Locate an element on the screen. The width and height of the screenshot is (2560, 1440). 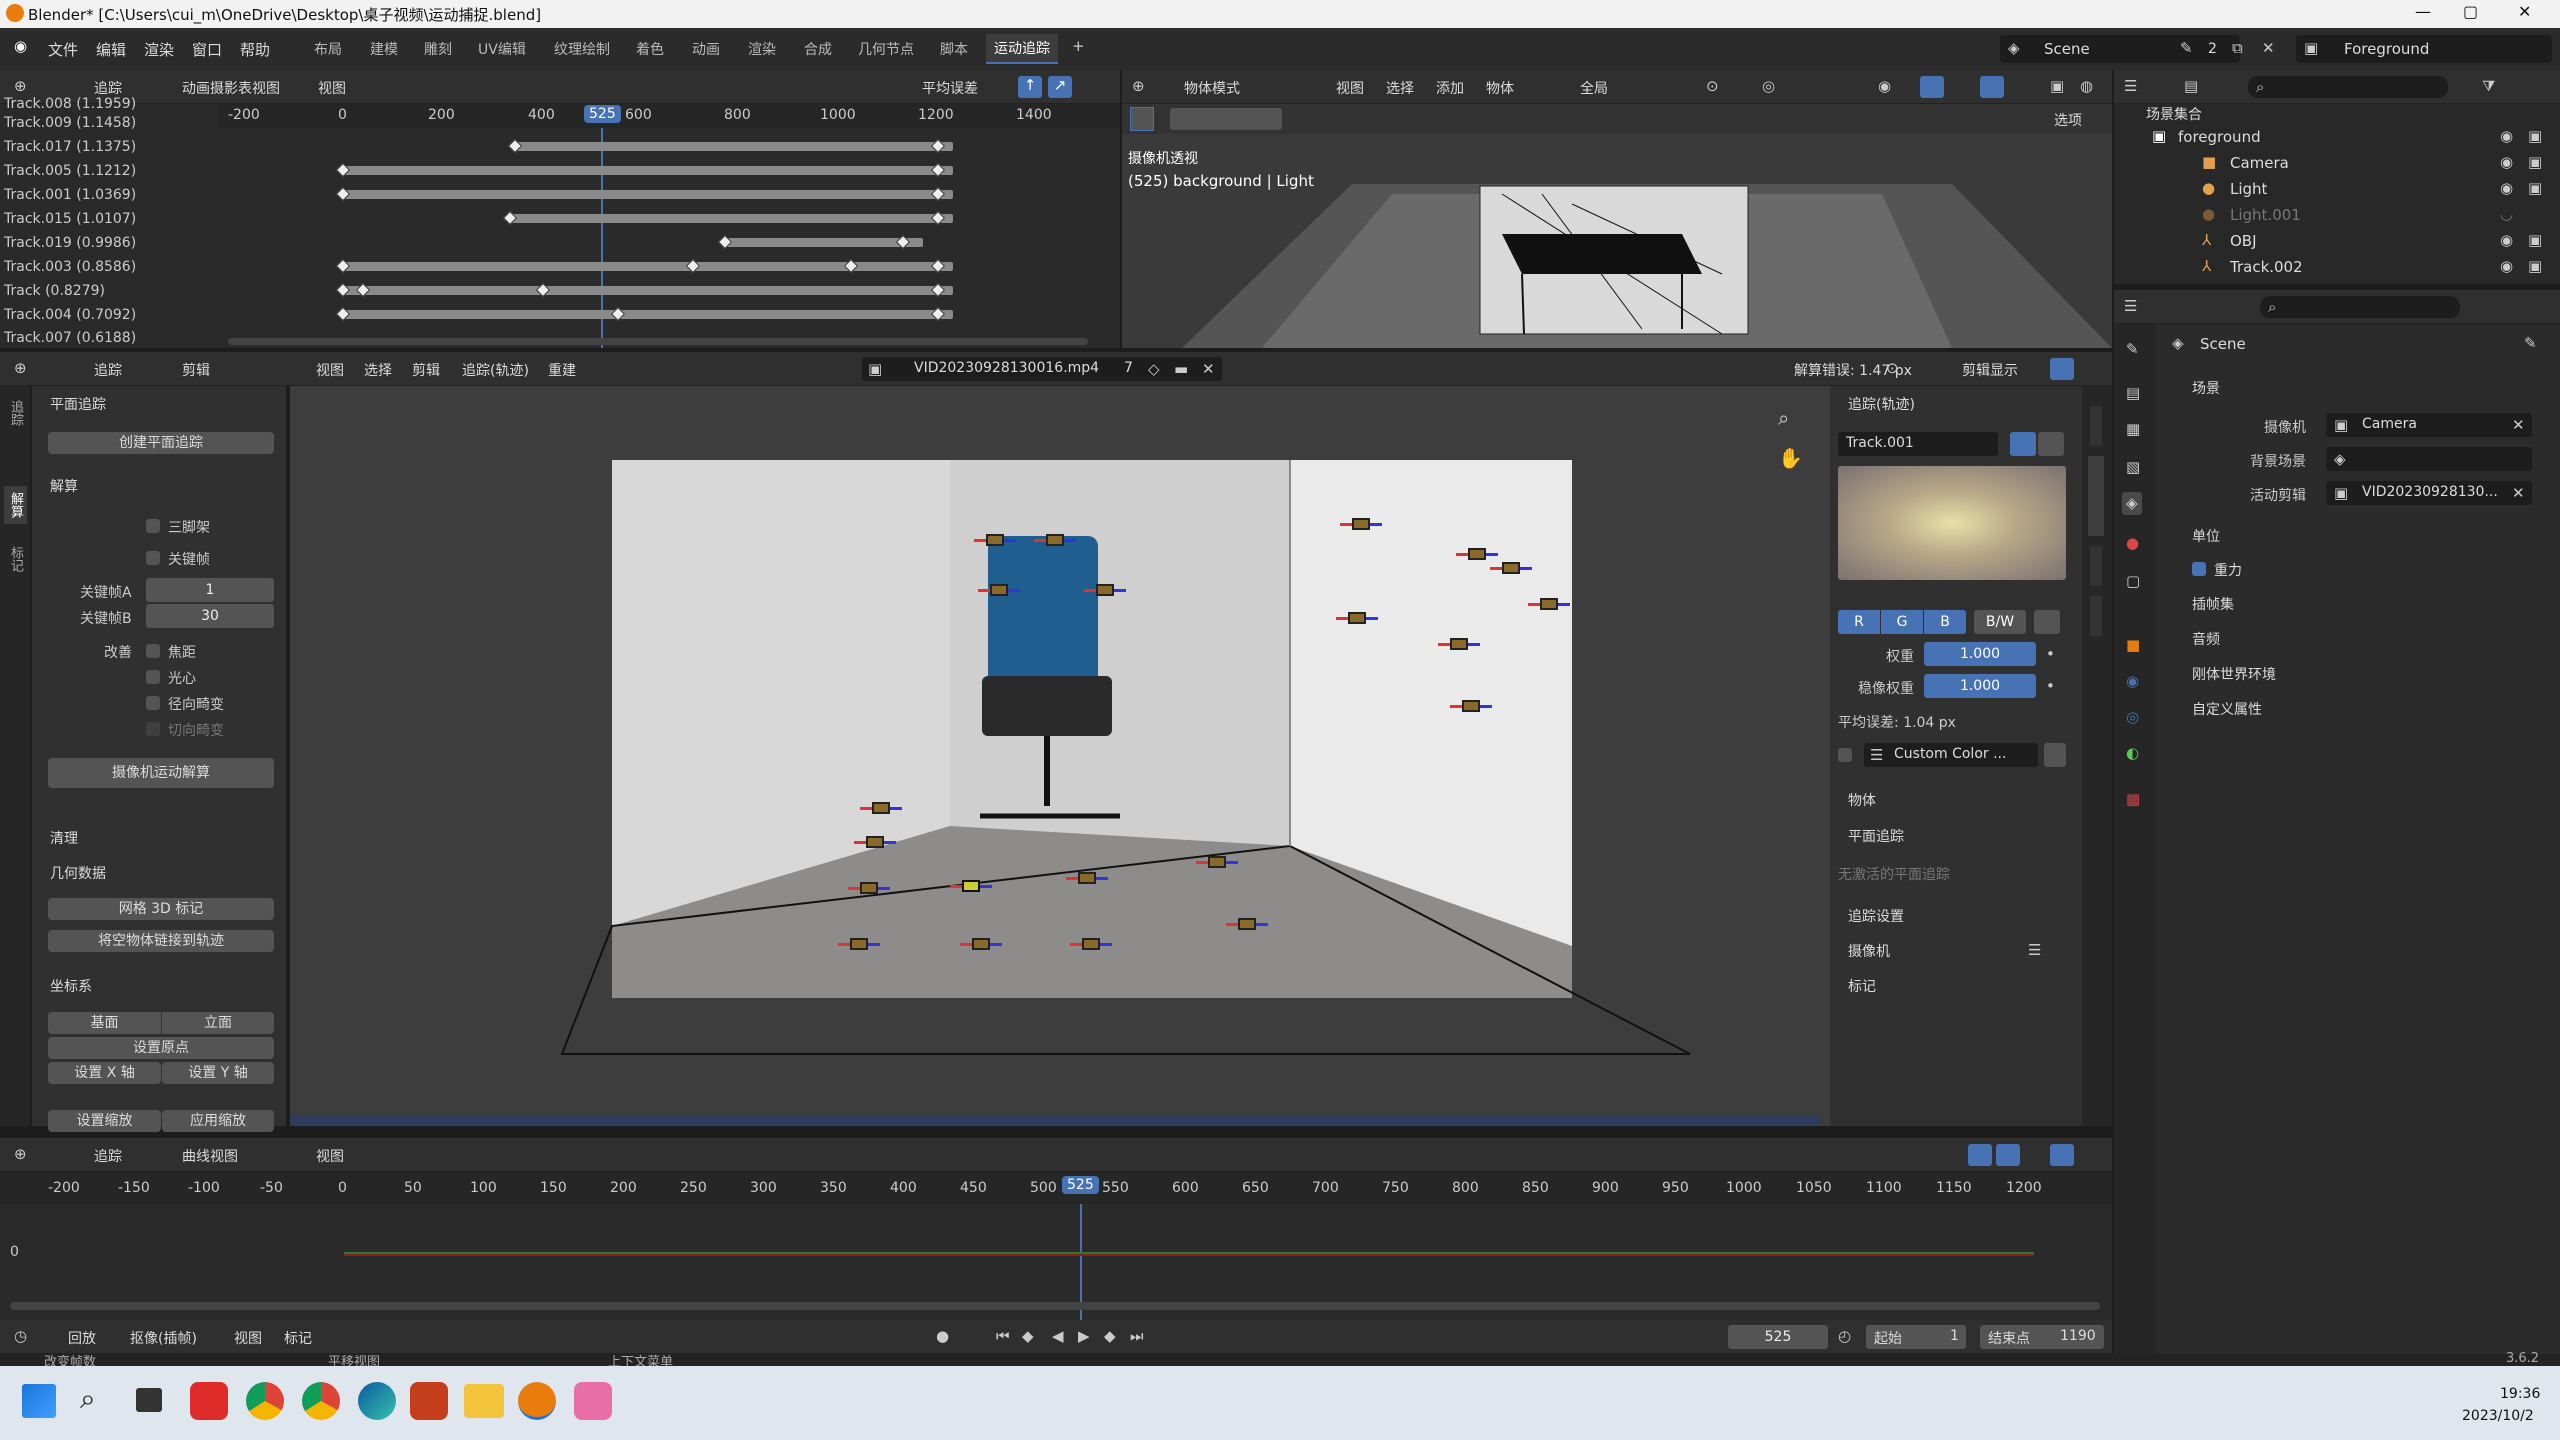
keyframe-a-field: 1 is located at coordinates (210, 590).